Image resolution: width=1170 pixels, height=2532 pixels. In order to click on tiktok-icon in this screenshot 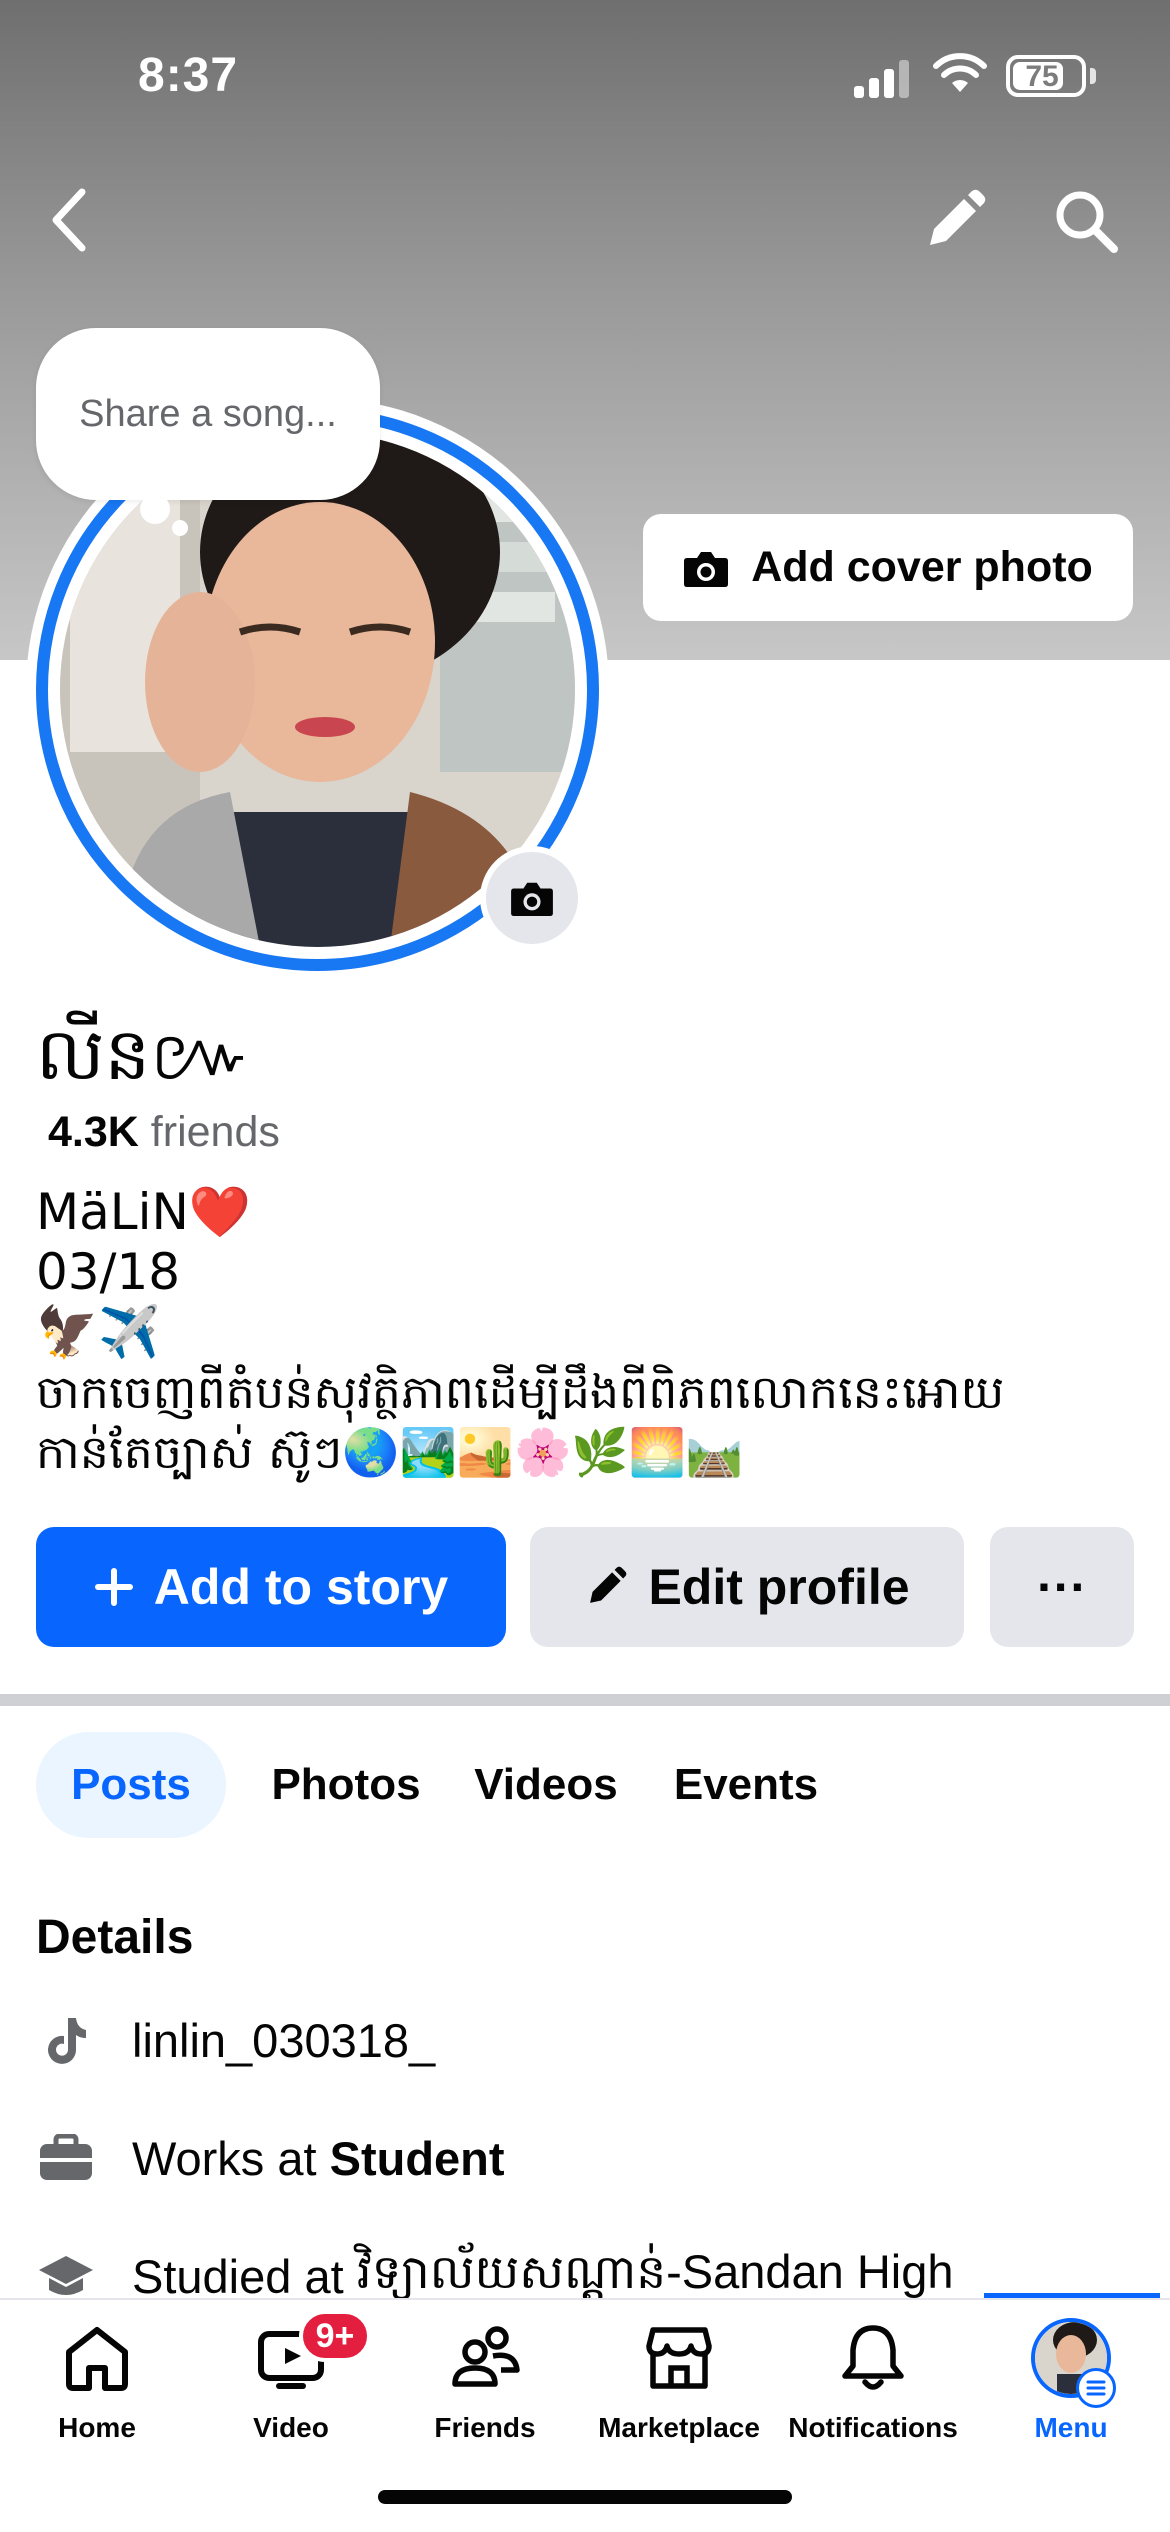, I will do `click(66, 2040)`.